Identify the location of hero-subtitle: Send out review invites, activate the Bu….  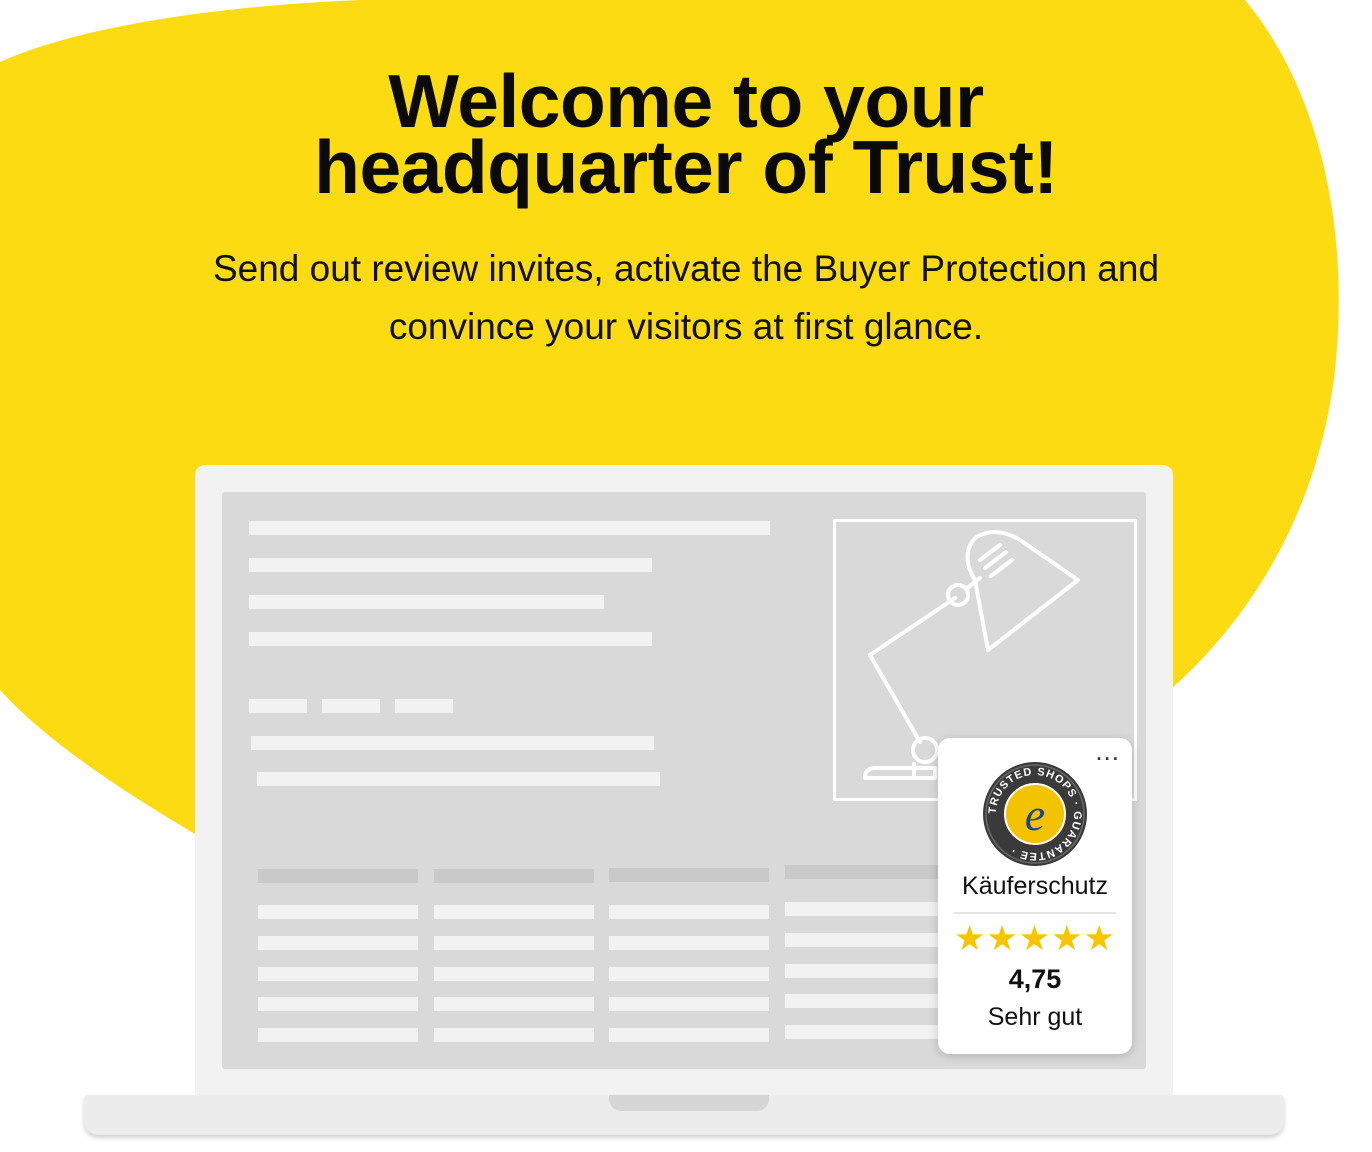
(686, 298).